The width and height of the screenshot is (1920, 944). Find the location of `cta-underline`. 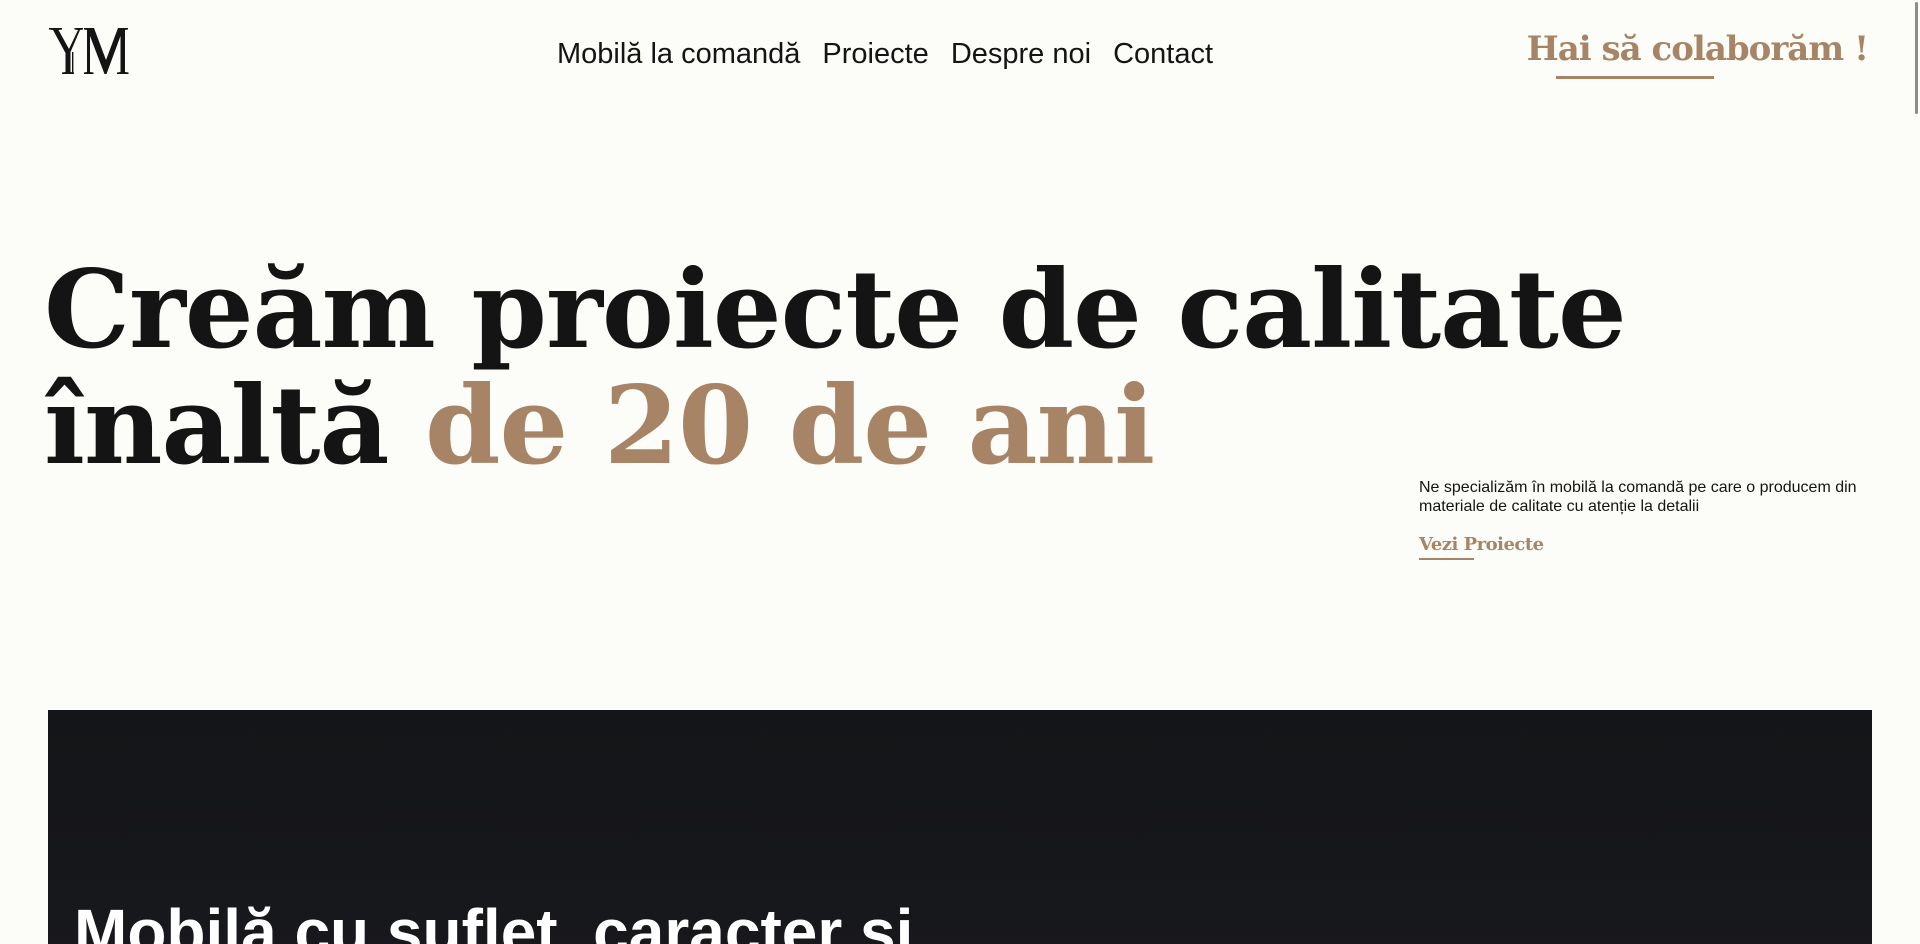

cta-underline is located at coordinates (1635, 77).